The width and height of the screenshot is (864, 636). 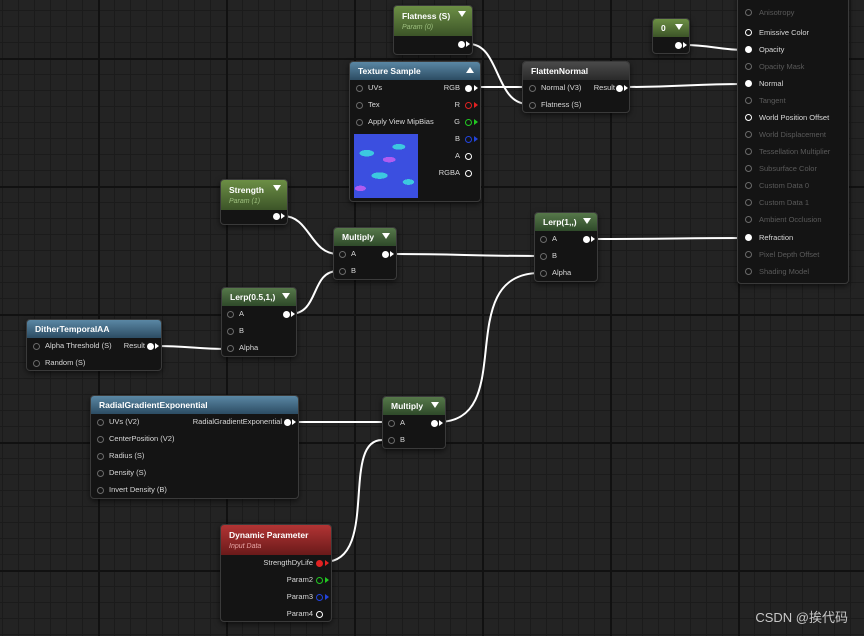 What do you see at coordinates (269, 535) in the screenshot?
I see `dynamic-node-title: Dynamic Parameter` at bounding box center [269, 535].